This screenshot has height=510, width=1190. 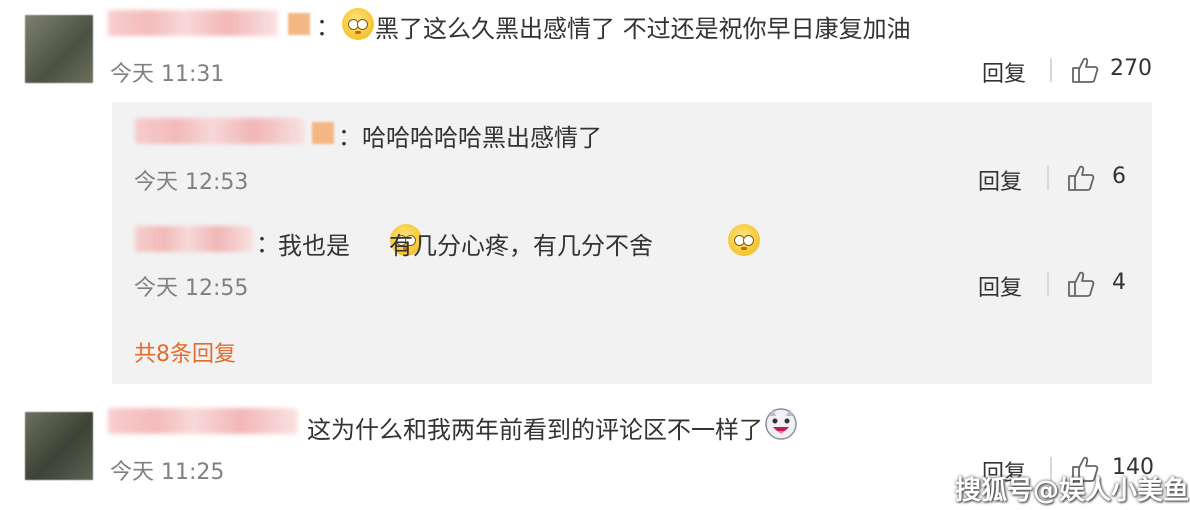 What do you see at coordinates (1131, 68) in the screenshot?
I see `like-count: 270` at bounding box center [1131, 68].